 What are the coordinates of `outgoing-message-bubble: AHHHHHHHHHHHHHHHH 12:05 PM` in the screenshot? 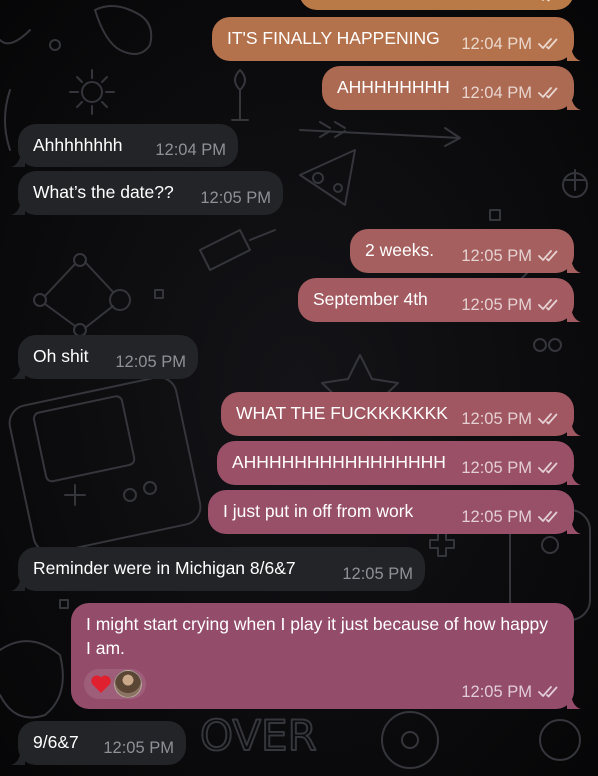 It's located at (399, 463).